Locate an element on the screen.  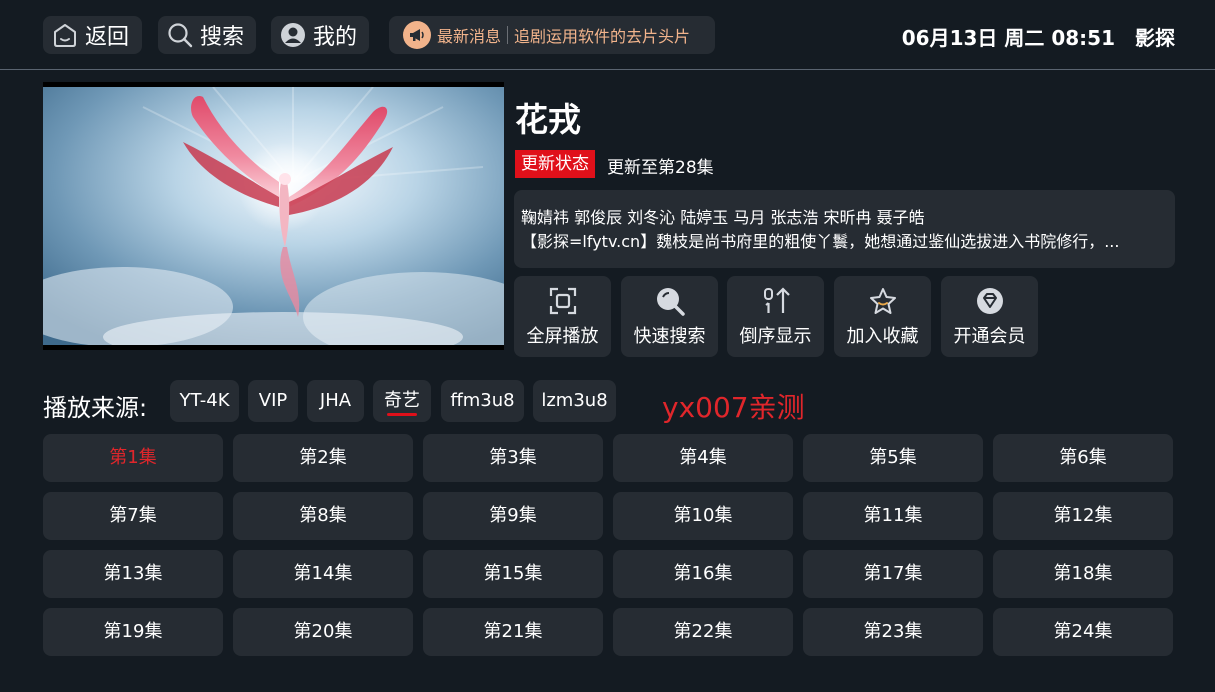
status-badge: 更新状态 is located at coordinates (555, 164).